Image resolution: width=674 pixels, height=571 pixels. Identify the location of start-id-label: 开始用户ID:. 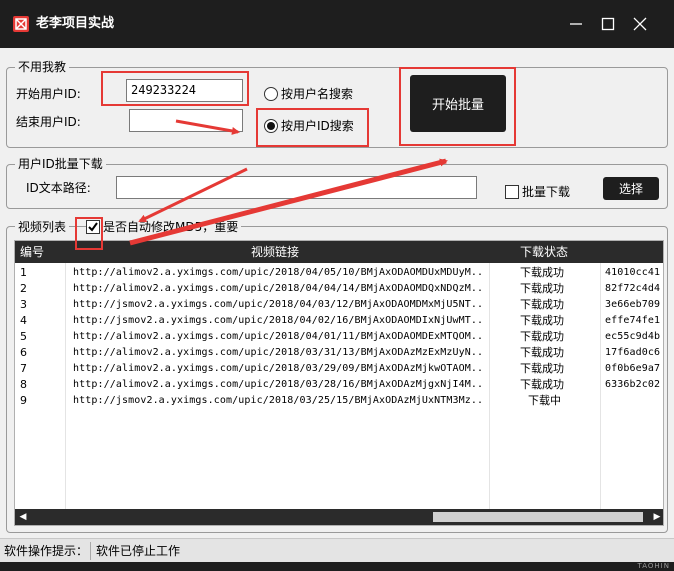
(48, 94).